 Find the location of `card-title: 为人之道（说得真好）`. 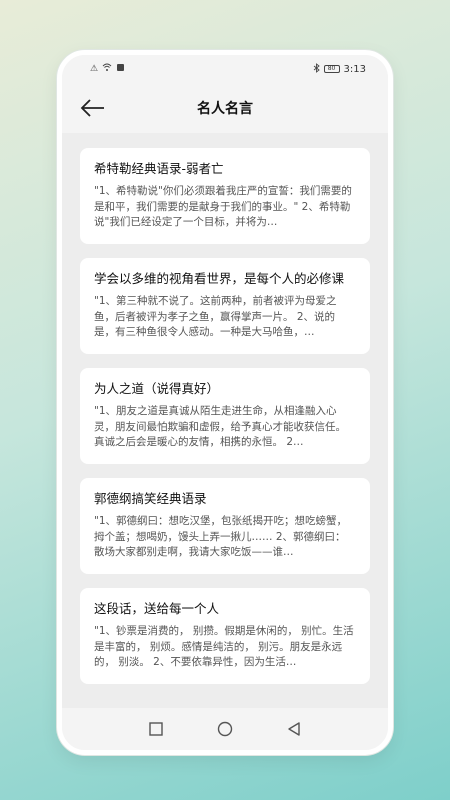

card-title: 为人之道（说得真好） is located at coordinates (157, 388).